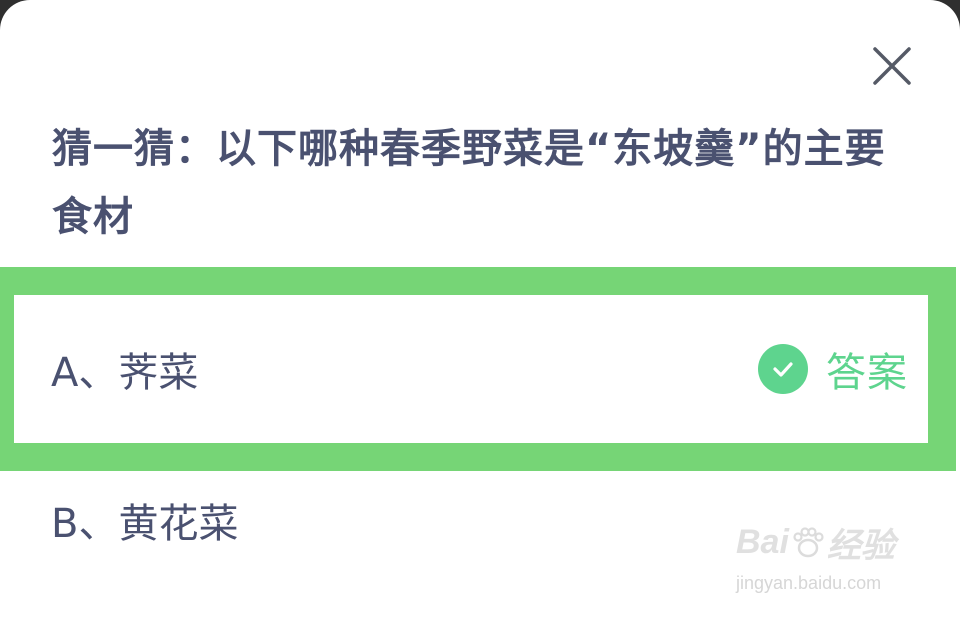 The width and height of the screenshot is (960, 623). I want to click on answer-tag: 答案, so click(833, 369).